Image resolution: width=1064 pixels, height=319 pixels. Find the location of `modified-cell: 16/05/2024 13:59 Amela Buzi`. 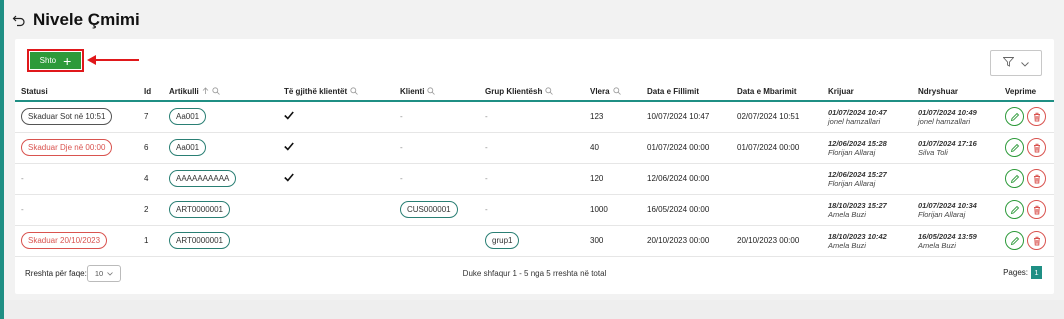

modified-cell: 16/05/2024 13:59 Amela Buzi is located at coordinates (955, 241).